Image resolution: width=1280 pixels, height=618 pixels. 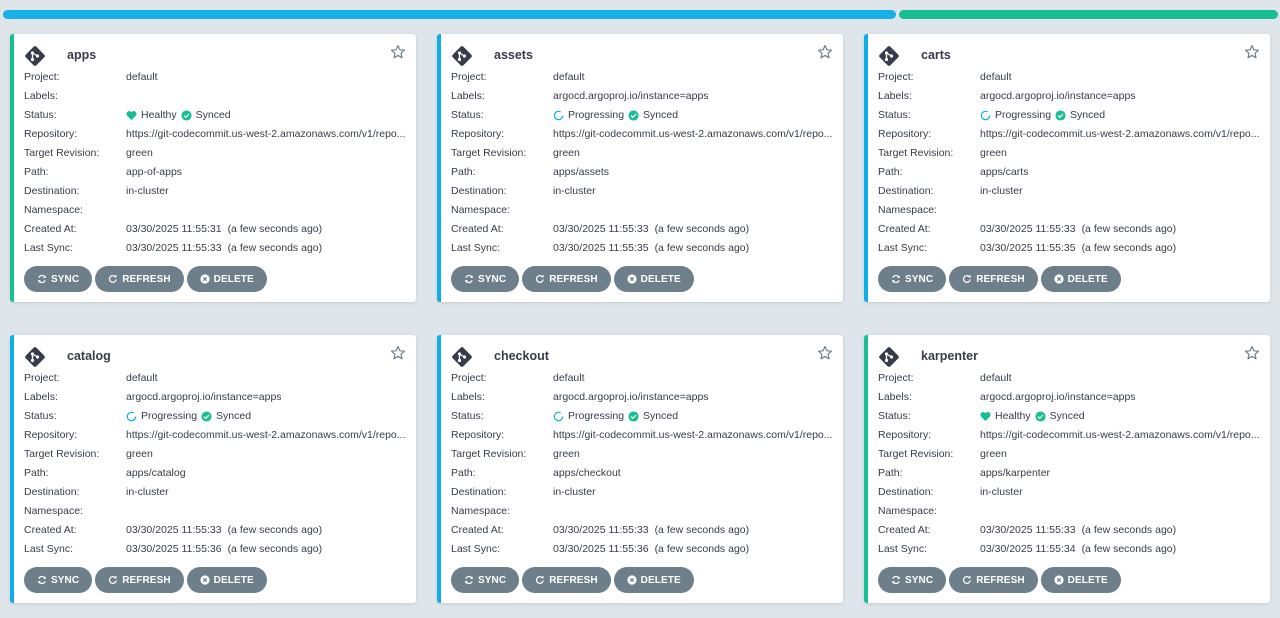 What do you see at coordinates (587, 473) in the screenshot?
I see `path-value: apps/checkout` at bounding box center [587, 473].